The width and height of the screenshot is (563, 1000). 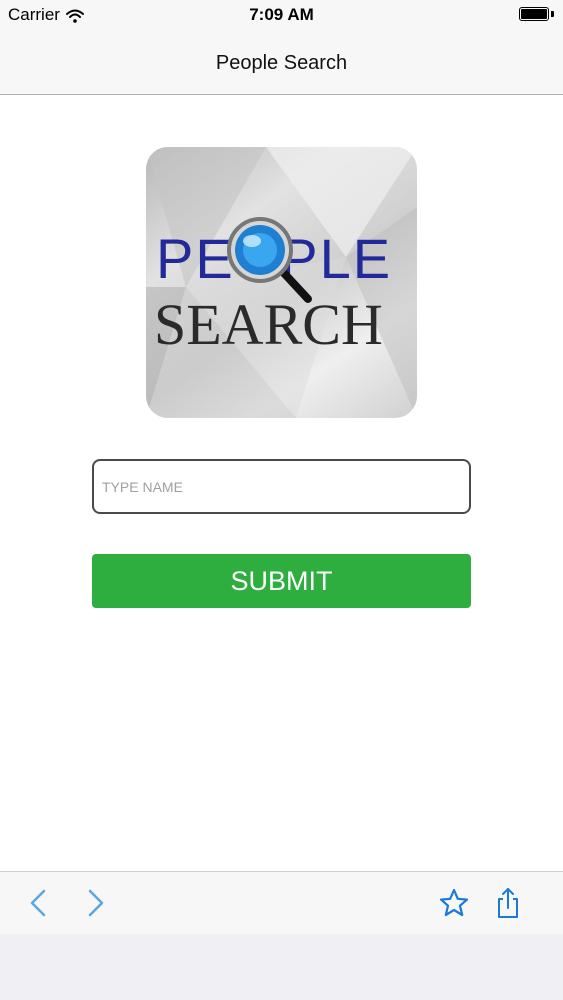 What do you see at coordinates (552, 14) in the screenshot?
I see `battery-tip` at bounding box center [552, 14].